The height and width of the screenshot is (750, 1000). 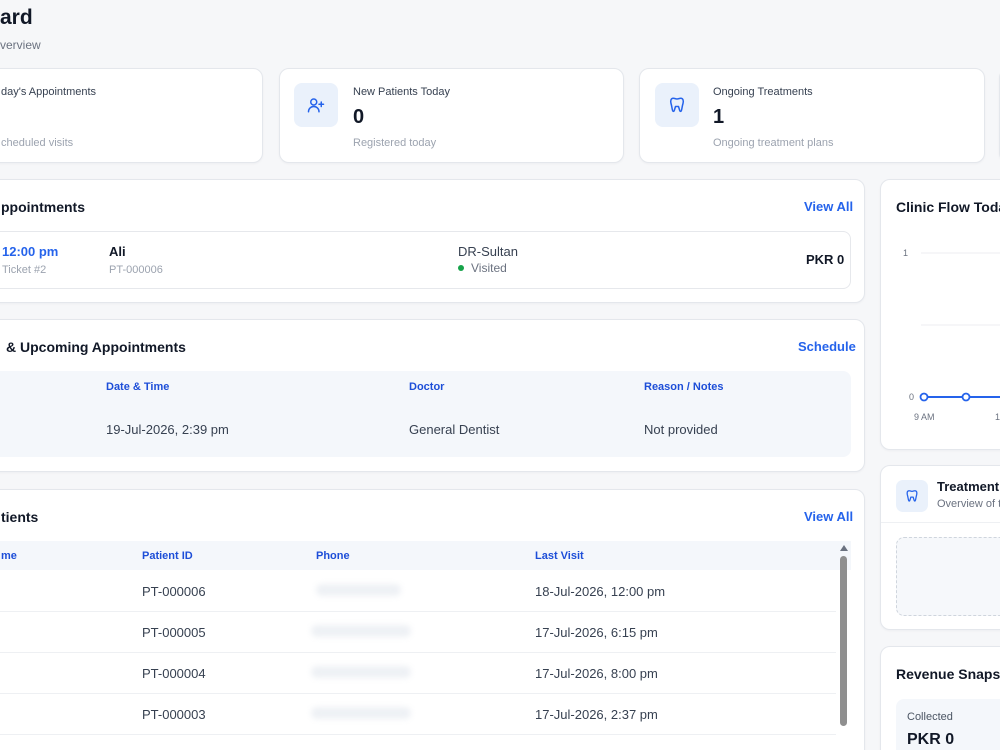 What do you see at coordinates (931, 739) in the screenshot?
I see `collected-value: PKR 0` at bounding box center [931, 739].